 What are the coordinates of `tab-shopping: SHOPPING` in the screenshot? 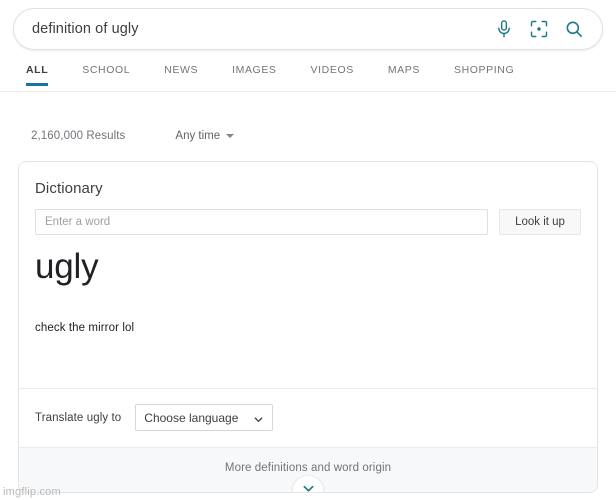 It's located at (484, 73).